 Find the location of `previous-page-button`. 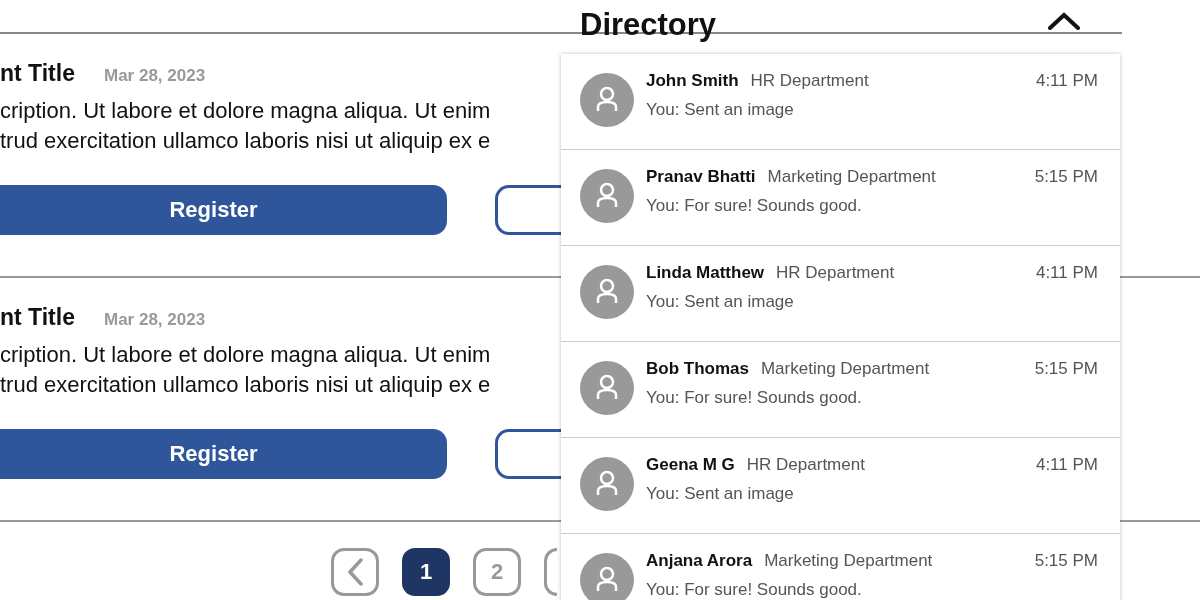

previous-page-button is located at coordinates (355, 572).